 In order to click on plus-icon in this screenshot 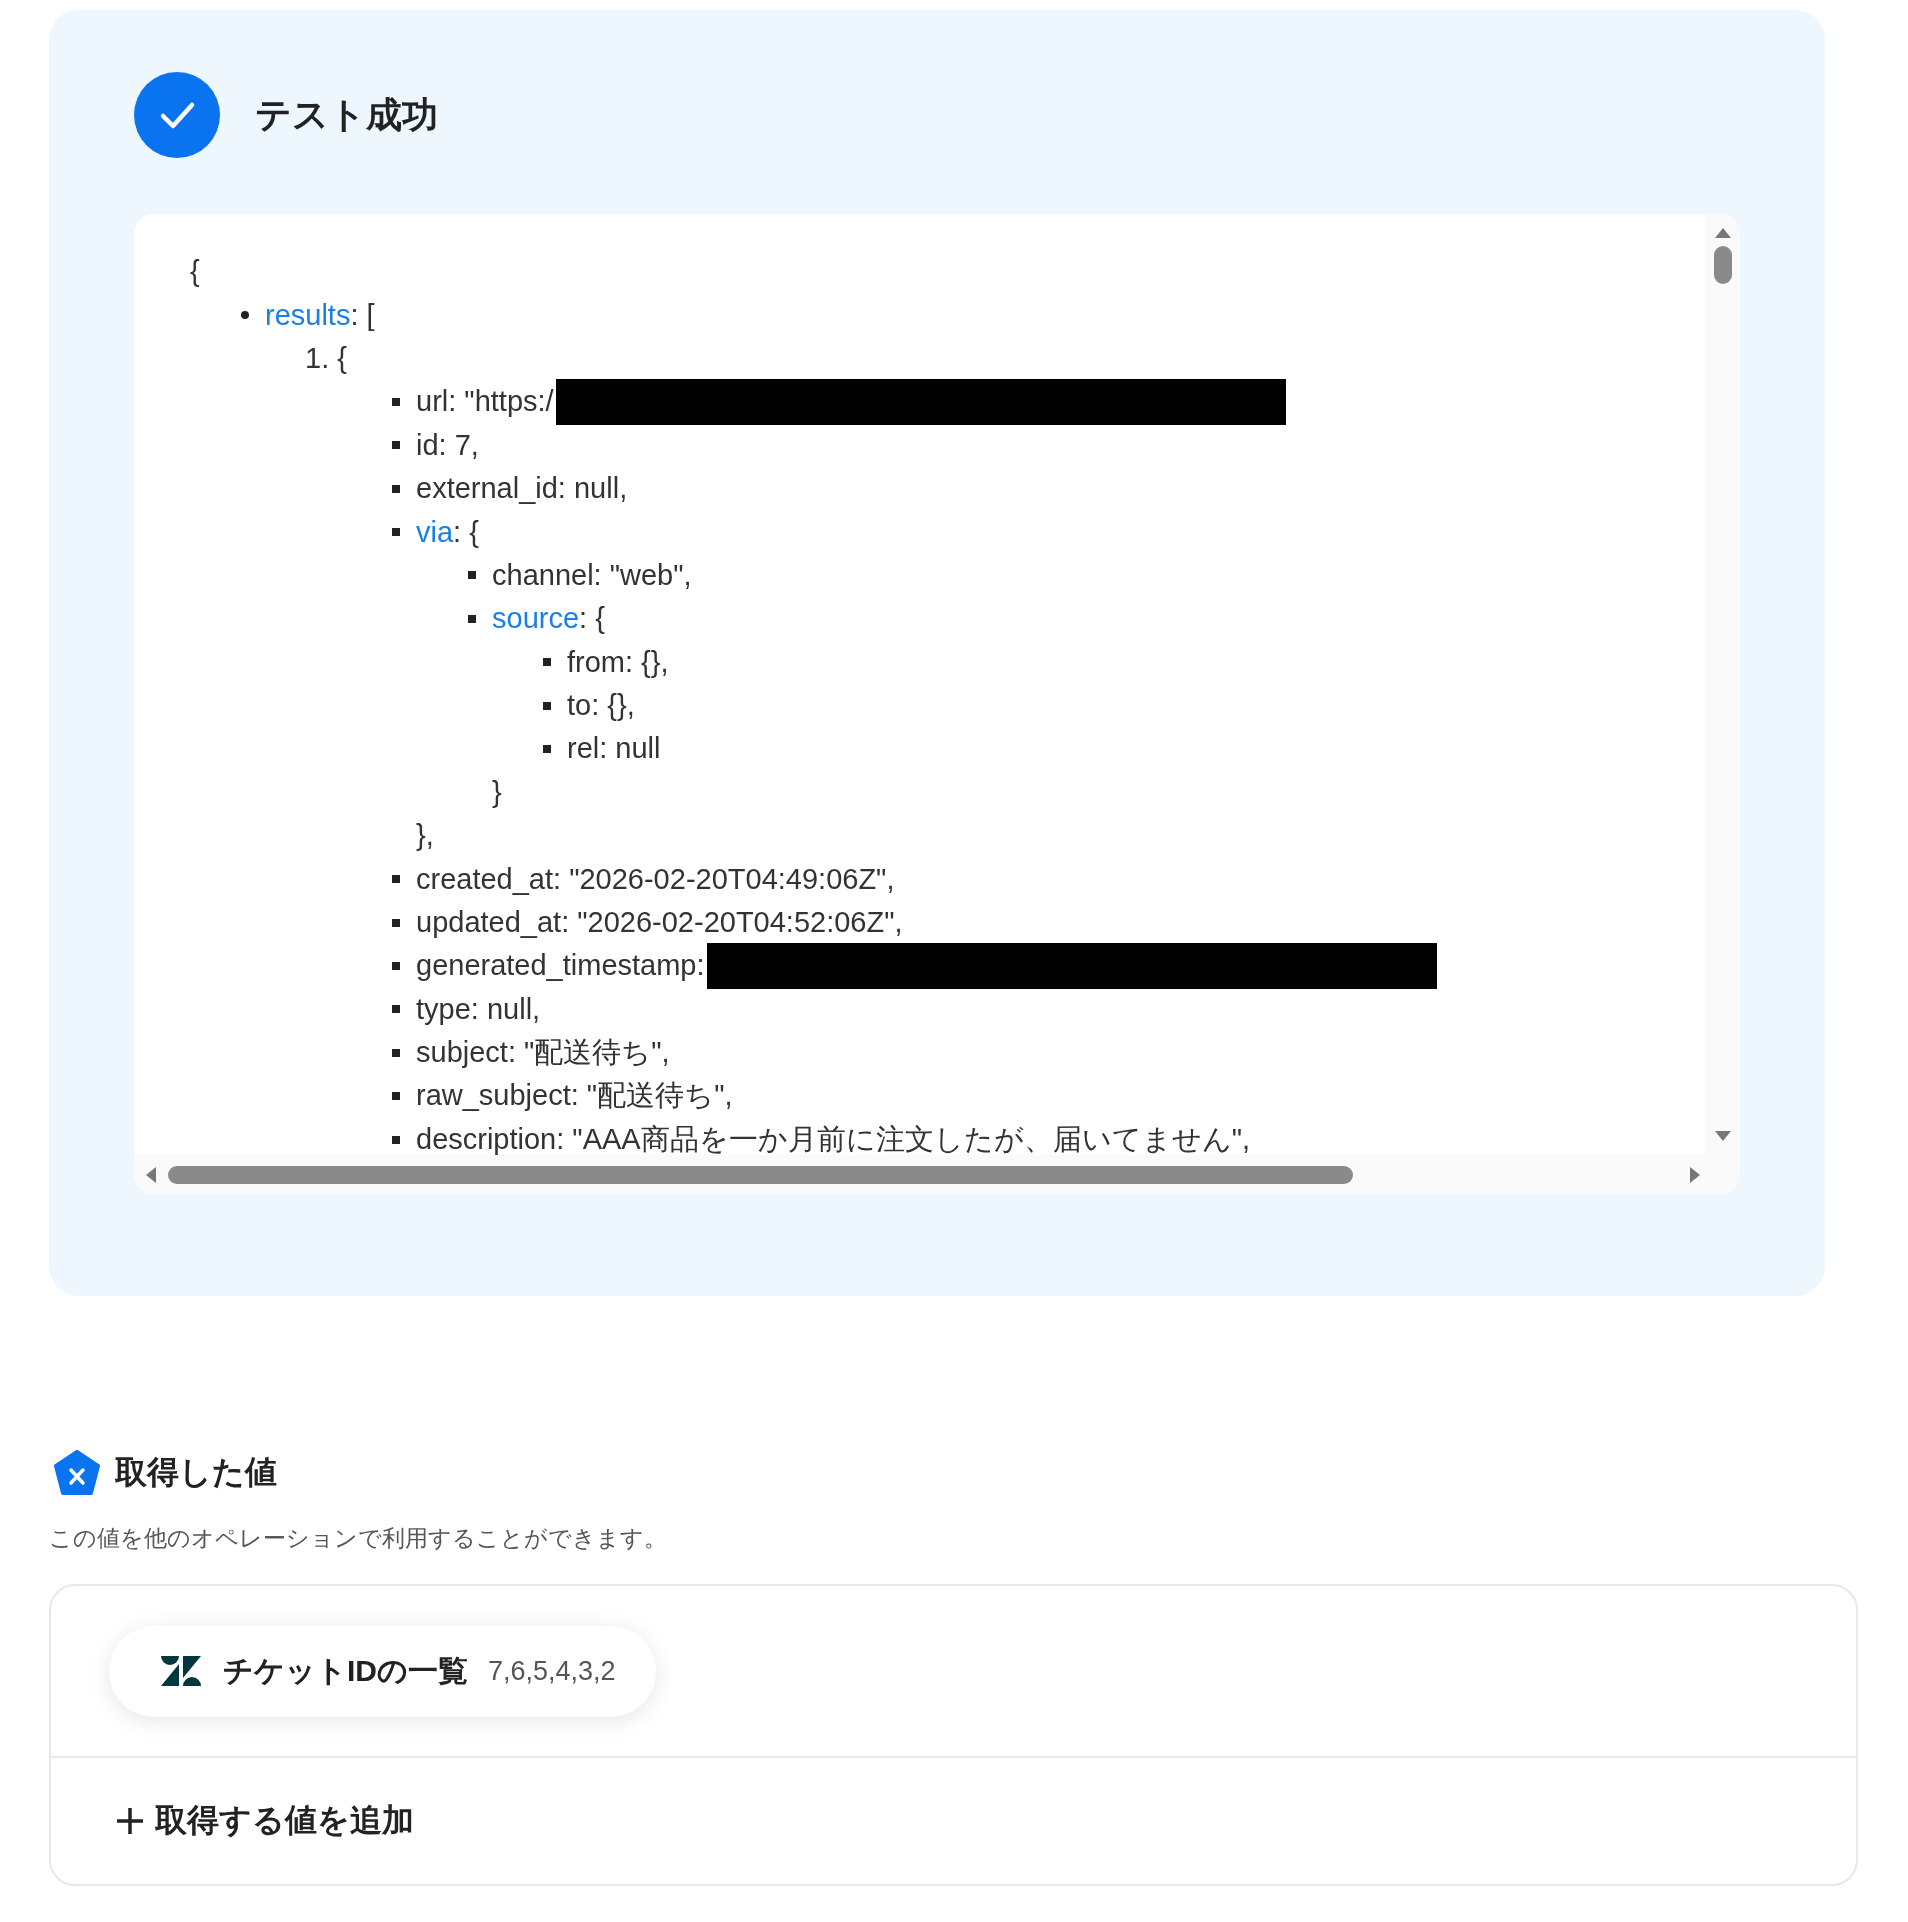, I will do `click(130, 1821)`.